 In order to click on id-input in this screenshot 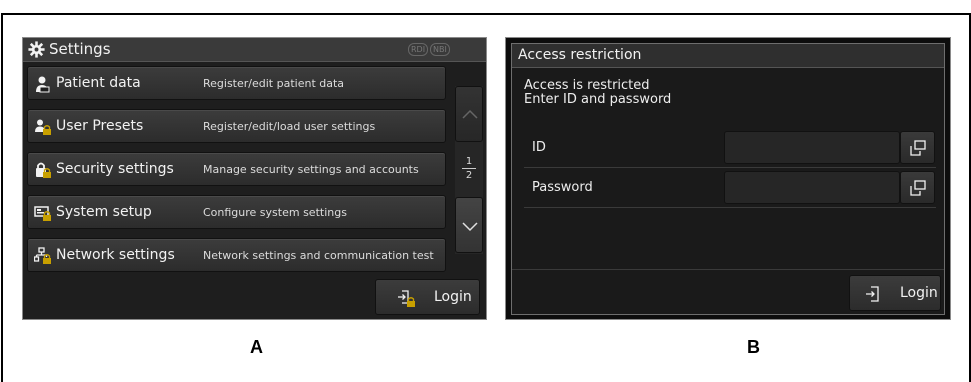, I will do `click(812, 147)`.